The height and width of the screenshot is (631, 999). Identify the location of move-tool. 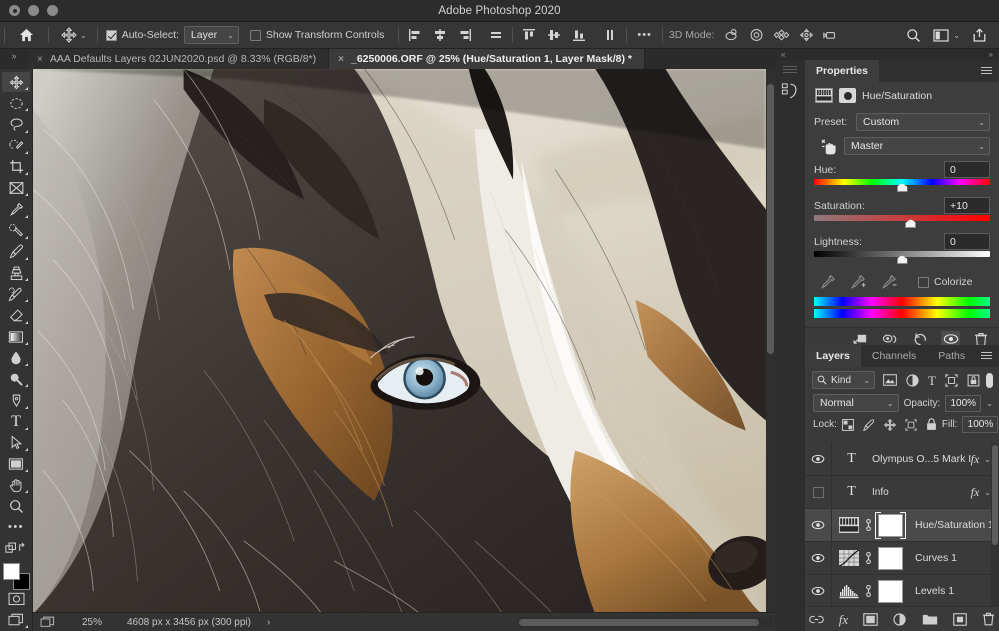
(16, 82).